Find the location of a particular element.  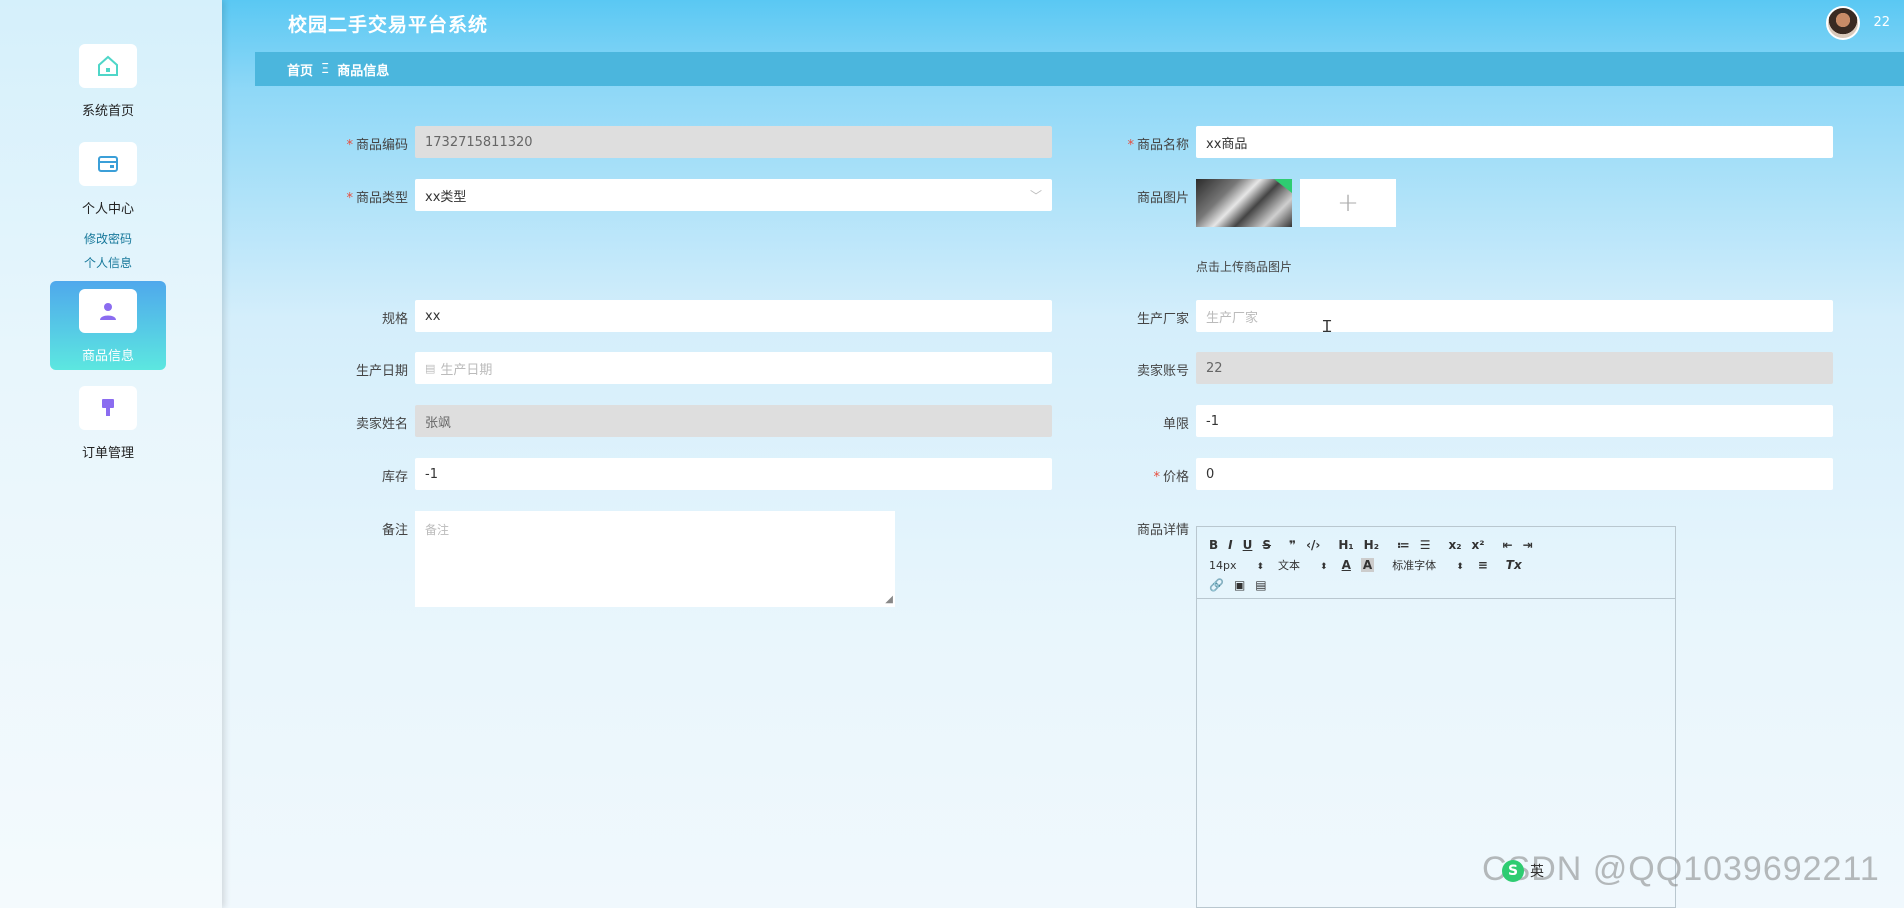

product-name-field: xx商品 is located at coordinates (1514, 142).